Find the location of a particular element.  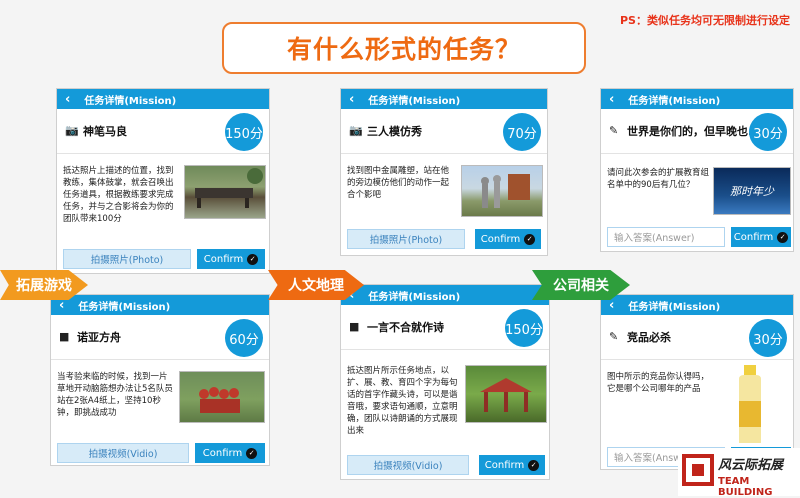

page-title: 有什么形式的任务？ is located at coordinates (403, 49).